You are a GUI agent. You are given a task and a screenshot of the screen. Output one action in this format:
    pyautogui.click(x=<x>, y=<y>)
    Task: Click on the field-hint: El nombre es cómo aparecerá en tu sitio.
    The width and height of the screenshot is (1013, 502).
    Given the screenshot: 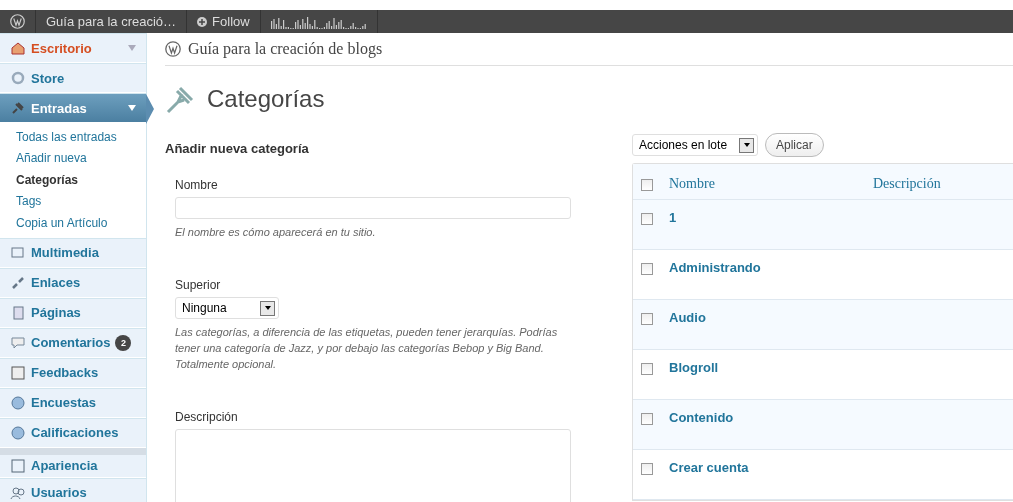 What is the action you would take?
    pyautogui.click(x=276, y=232)
    